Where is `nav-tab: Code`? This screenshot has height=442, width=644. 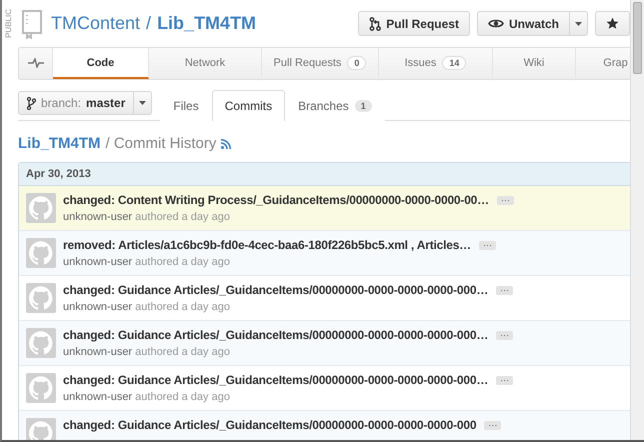 nav-tab: Code is located at coordinates (101, 63).